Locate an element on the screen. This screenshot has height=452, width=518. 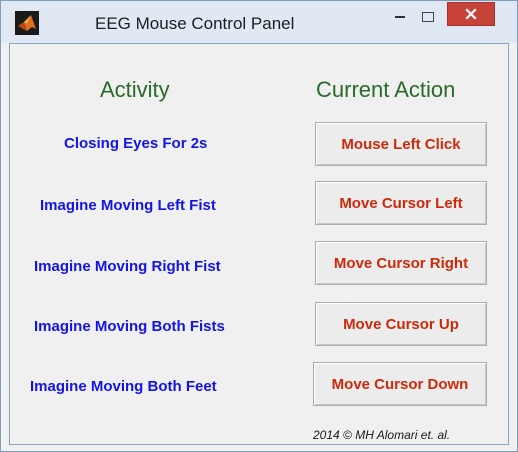
minimize-button is located at coordinates (400, 17).